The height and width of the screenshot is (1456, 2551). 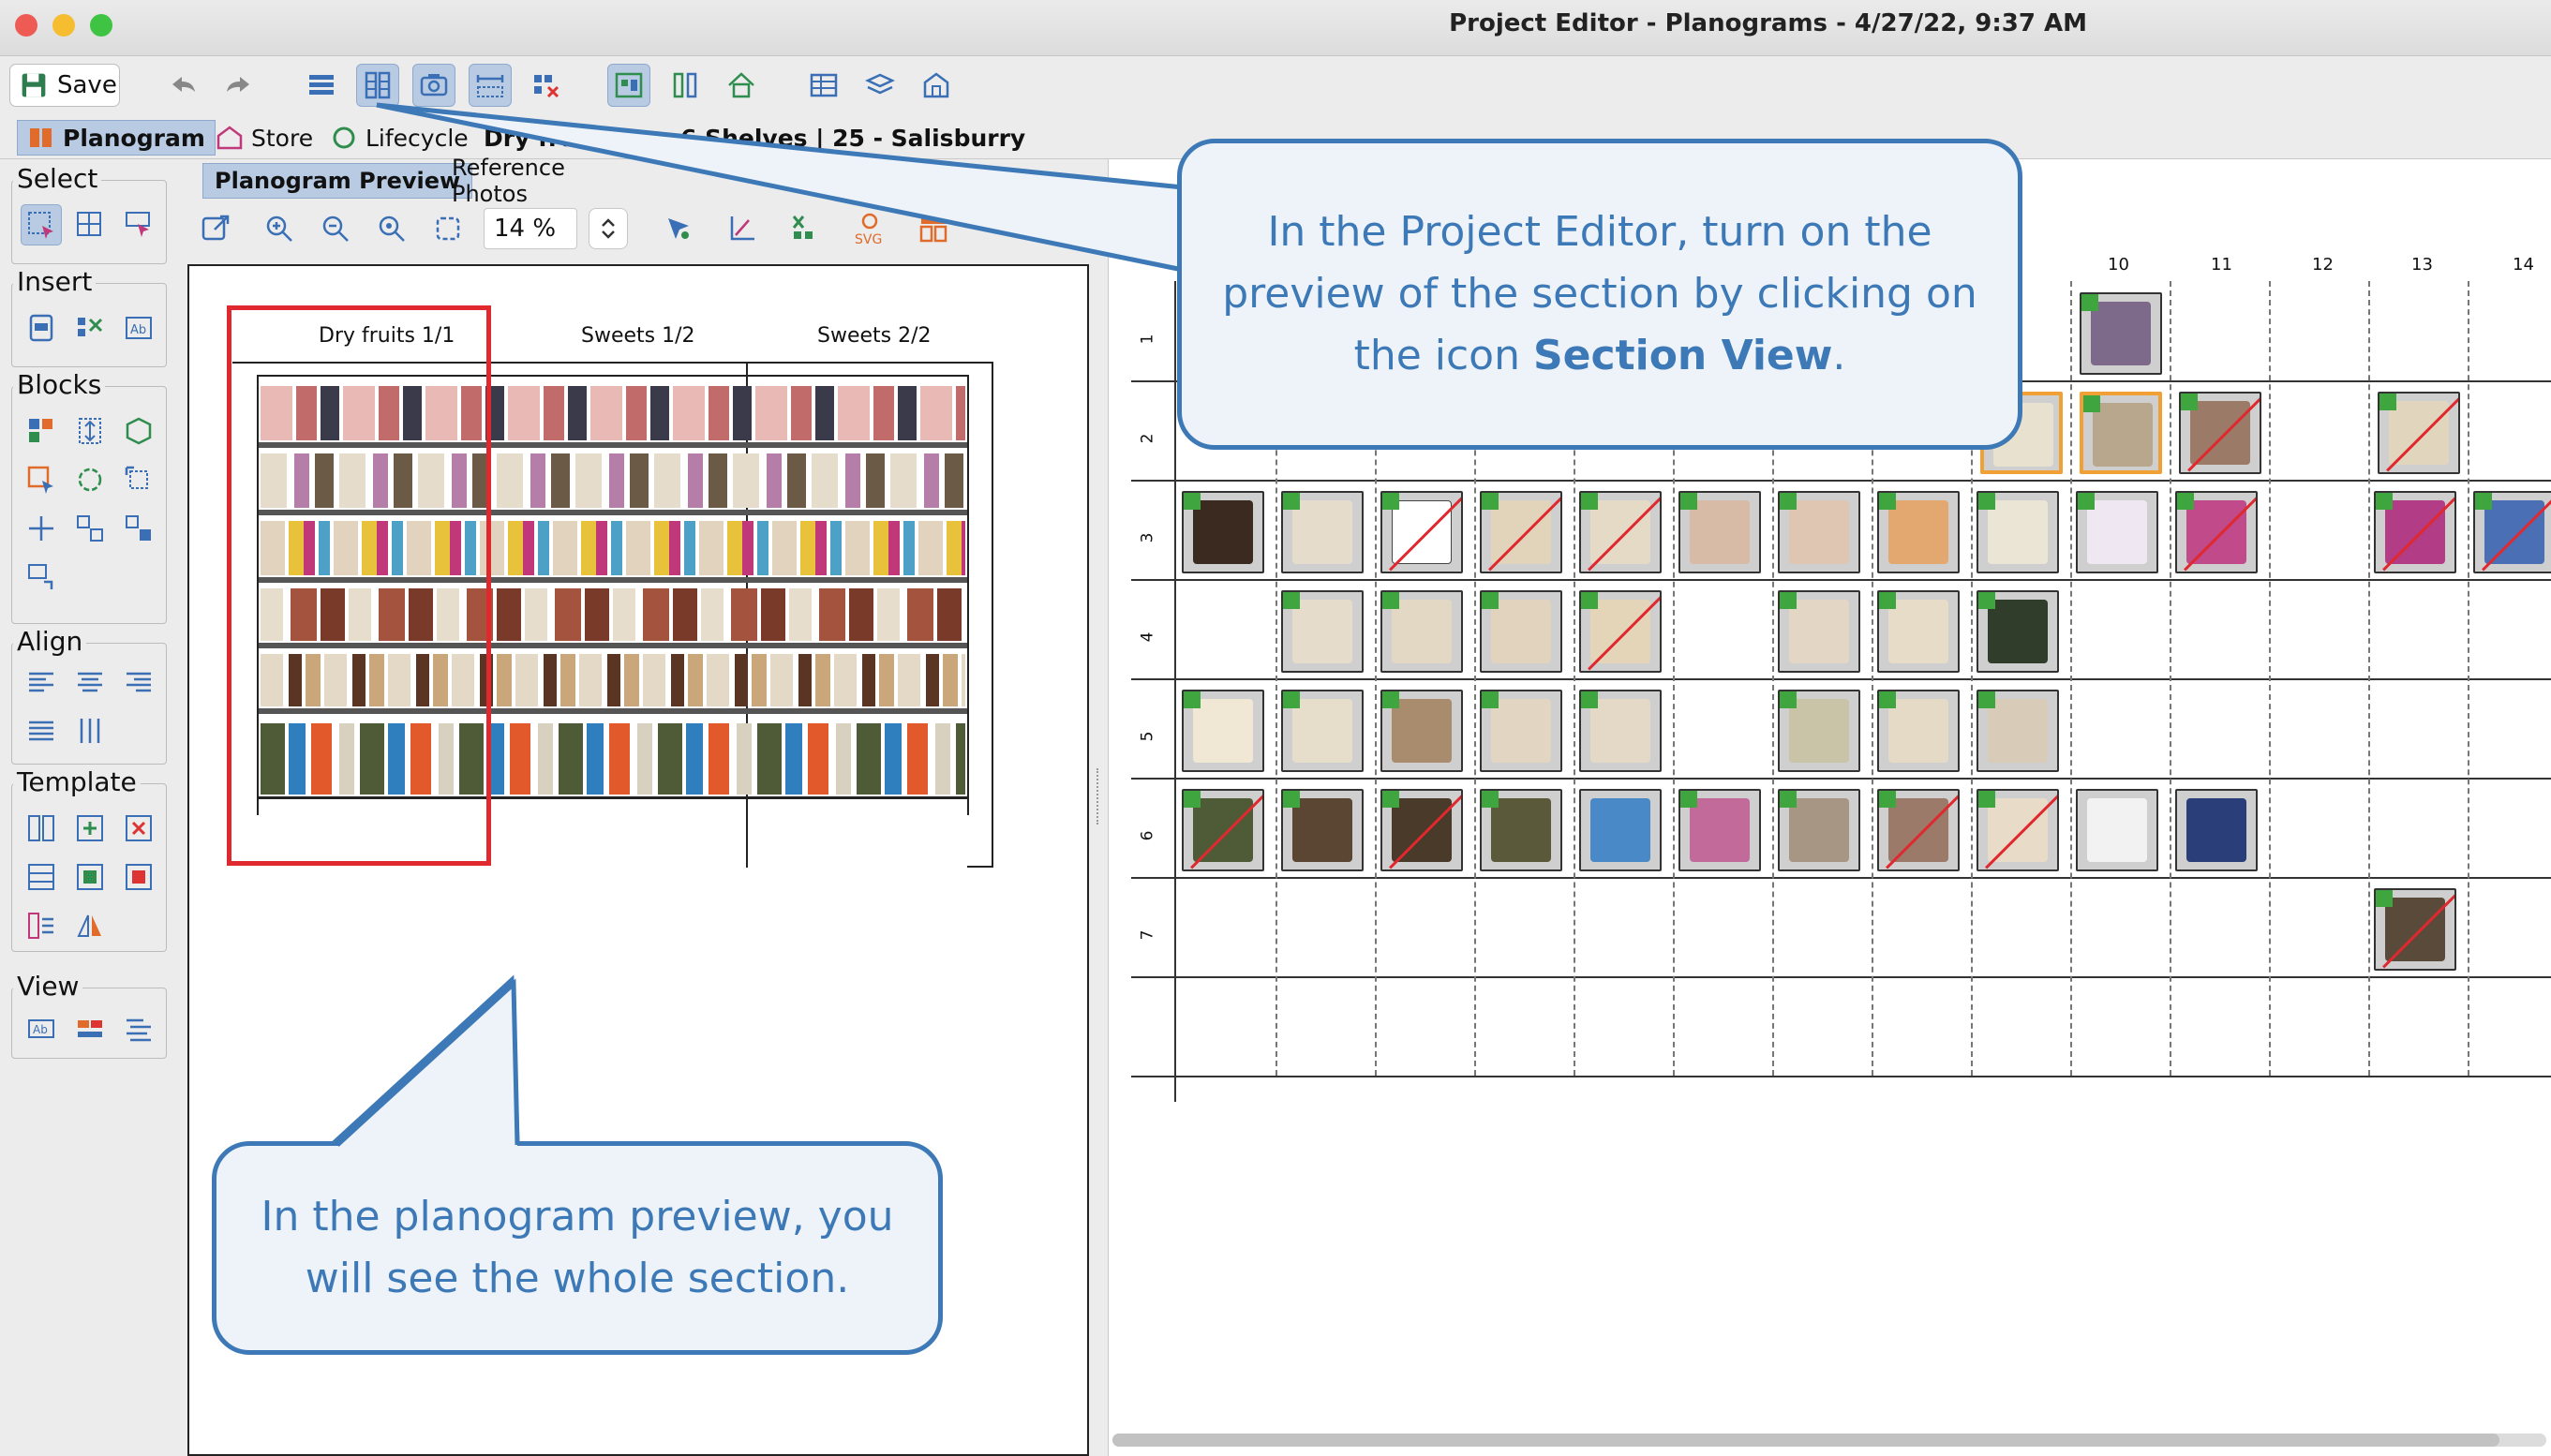 What do you see at coordinates (335, 228) in the screenshot?
I see `zoom-out-button` at bounding box center [335, 228].